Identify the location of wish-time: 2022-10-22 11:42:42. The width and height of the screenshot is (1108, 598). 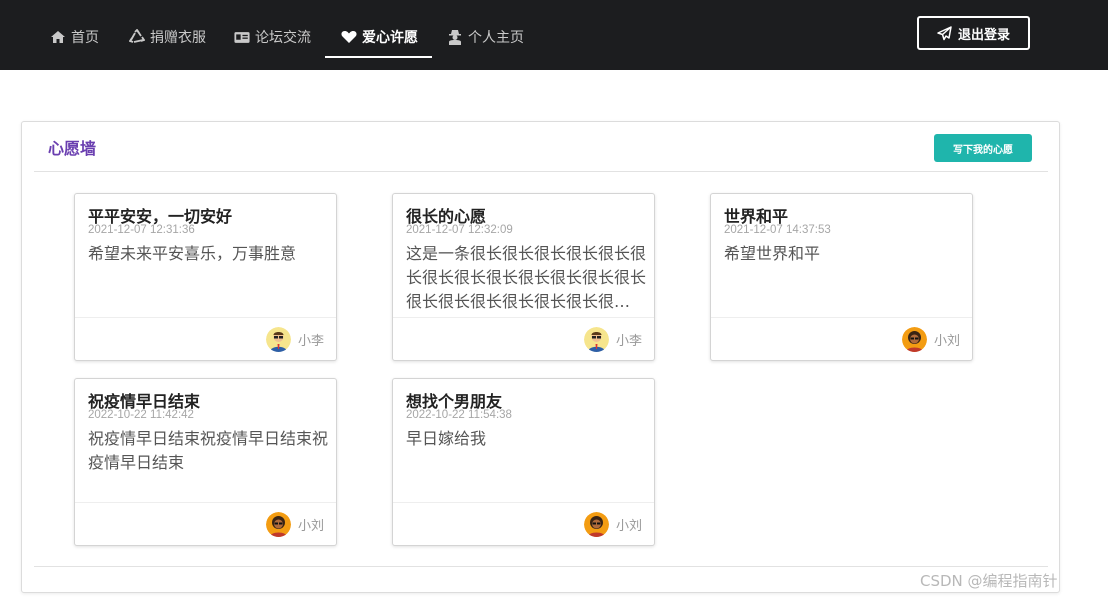
(141, 415).